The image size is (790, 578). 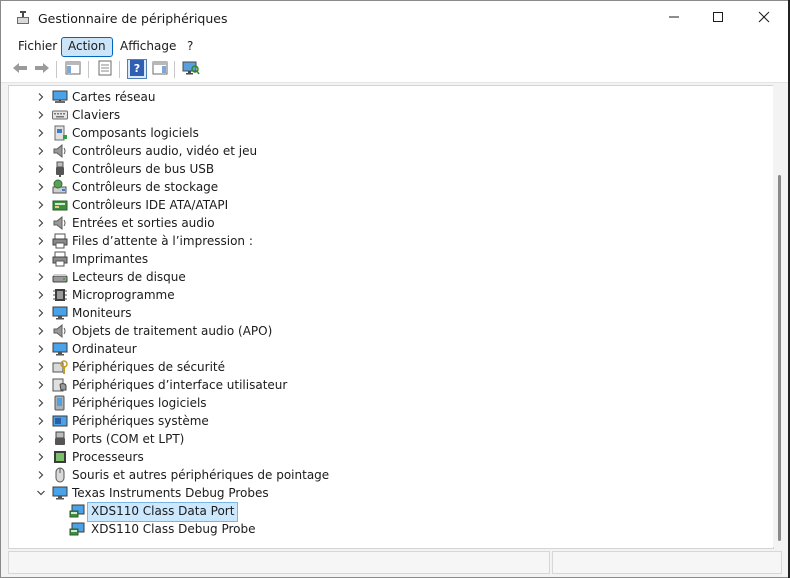 I want to click on tree-item-label: Périphériques logiciels, so click(x=139, y=403).